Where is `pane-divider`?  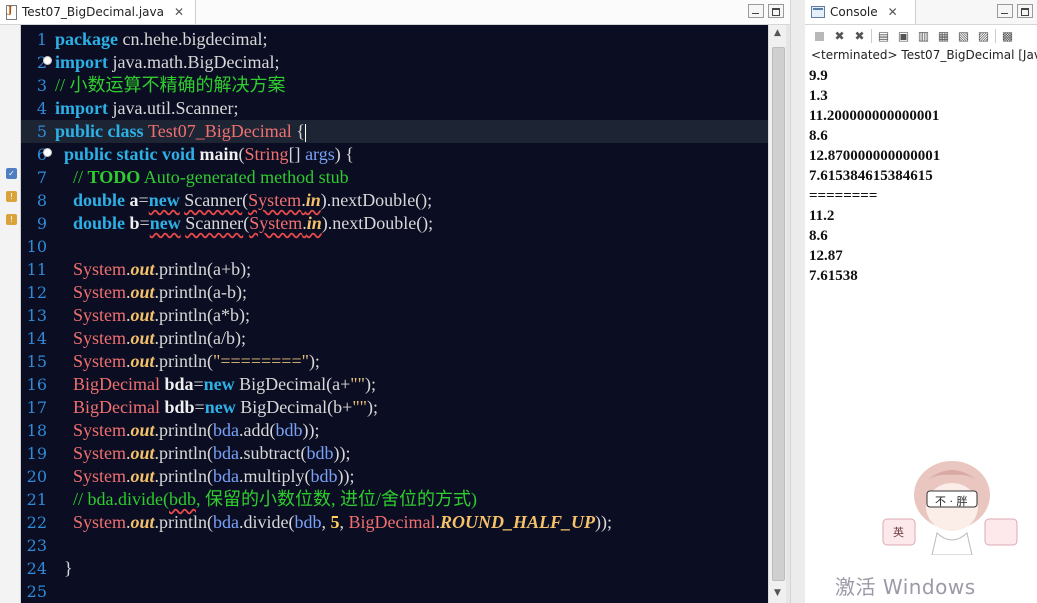 pane-divider is located at coordinates (798, 301).